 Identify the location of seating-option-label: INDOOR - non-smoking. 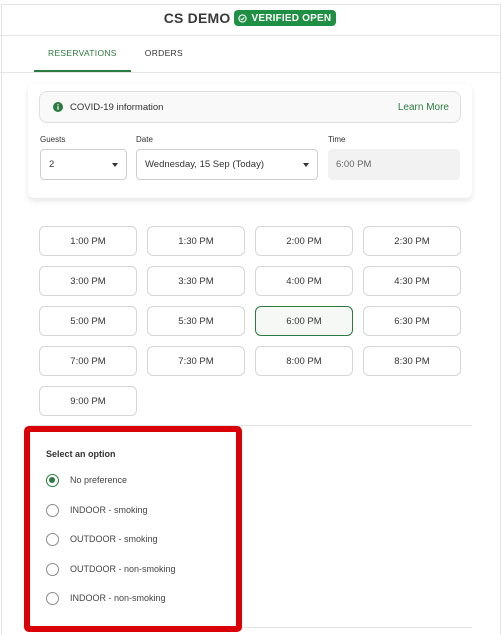
(118, 598).